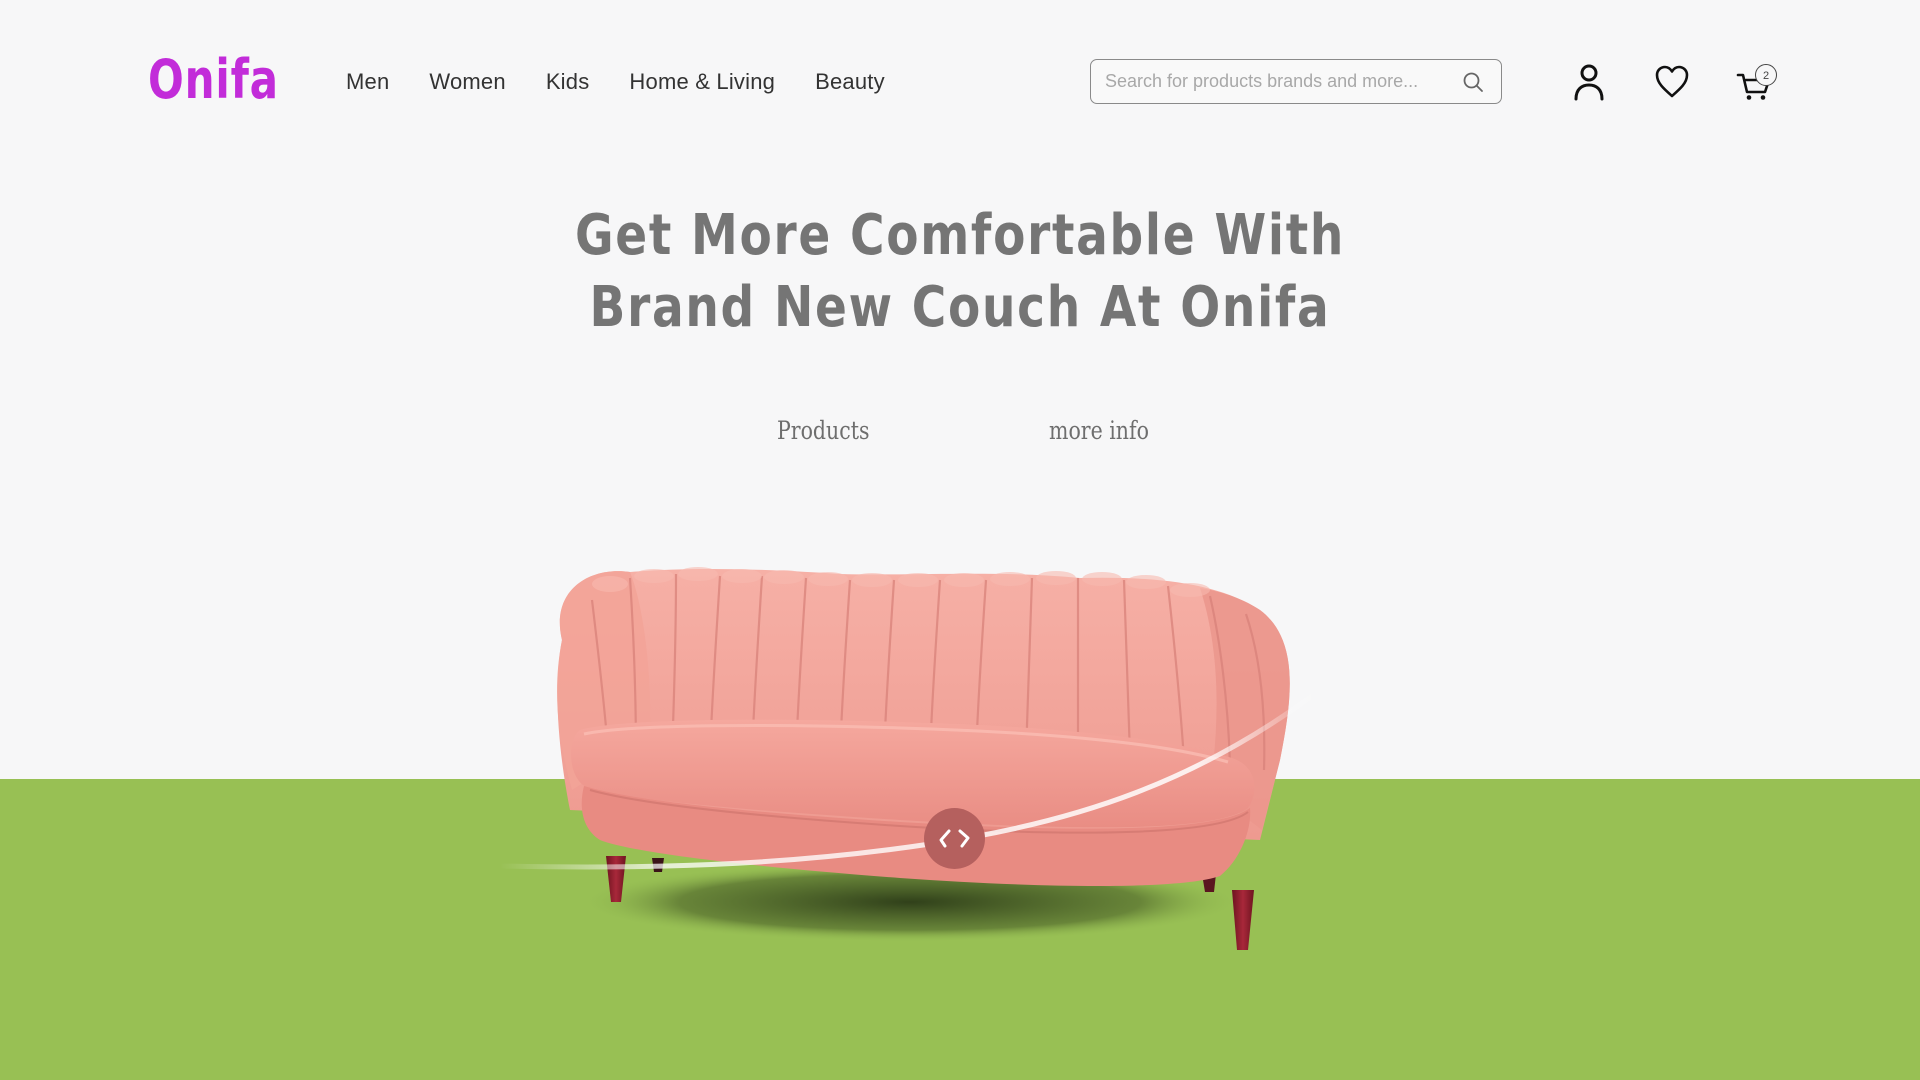  Describe the element at coordinates (823, 430) in the screenshot. I see `products-link: Products` at that location.